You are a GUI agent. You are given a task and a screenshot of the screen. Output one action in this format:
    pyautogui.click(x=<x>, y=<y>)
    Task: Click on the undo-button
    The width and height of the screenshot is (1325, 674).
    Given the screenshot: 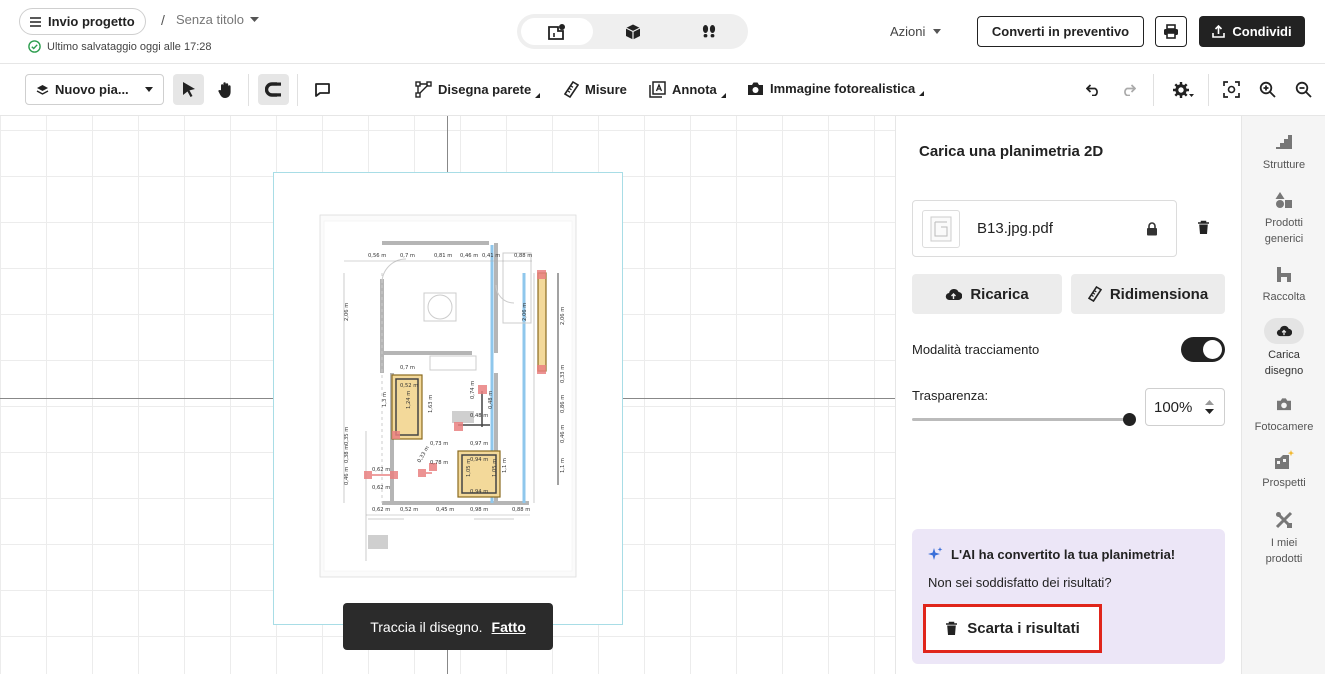 What is the action you would take?
    pyautogui.click(x=1093, y=89)
    